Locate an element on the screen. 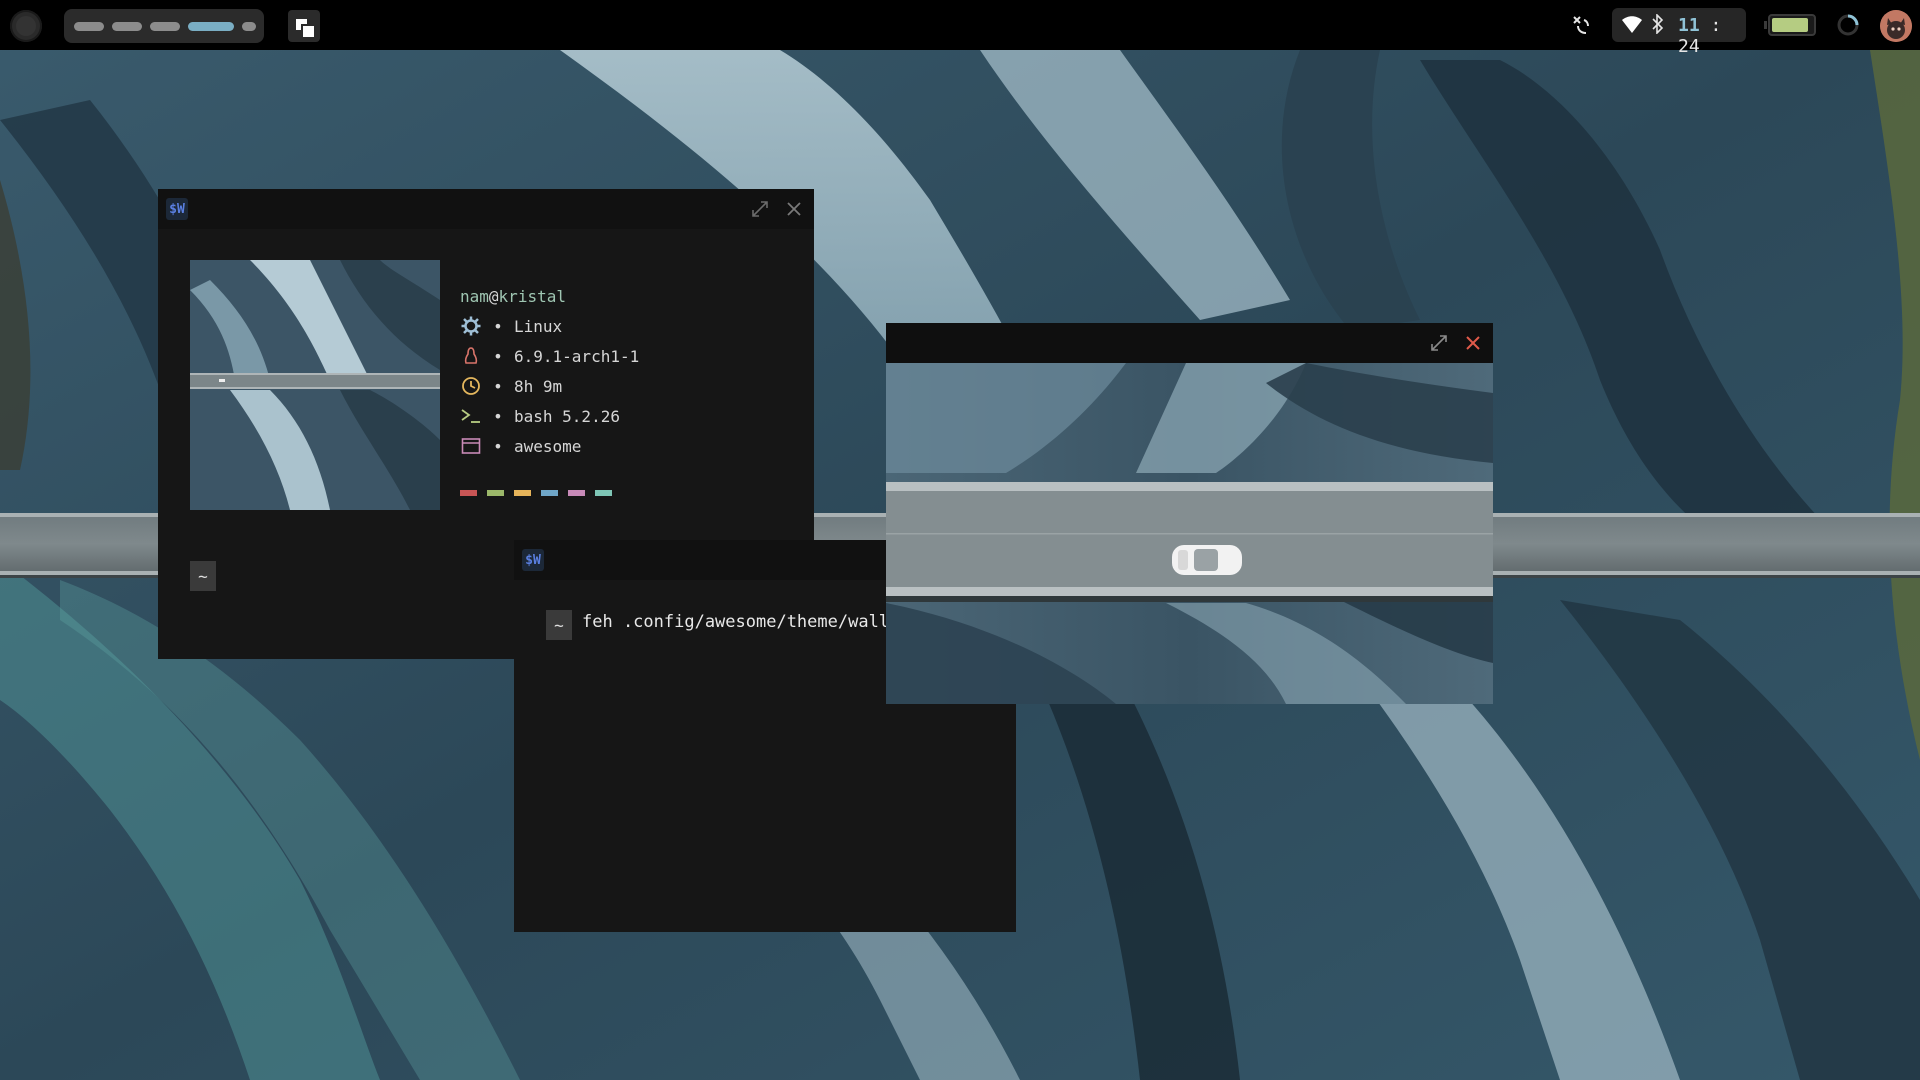 Image resolution: width=1920 pixels, height=1080 pixels. window-icon is located at coordinates (471, 446).